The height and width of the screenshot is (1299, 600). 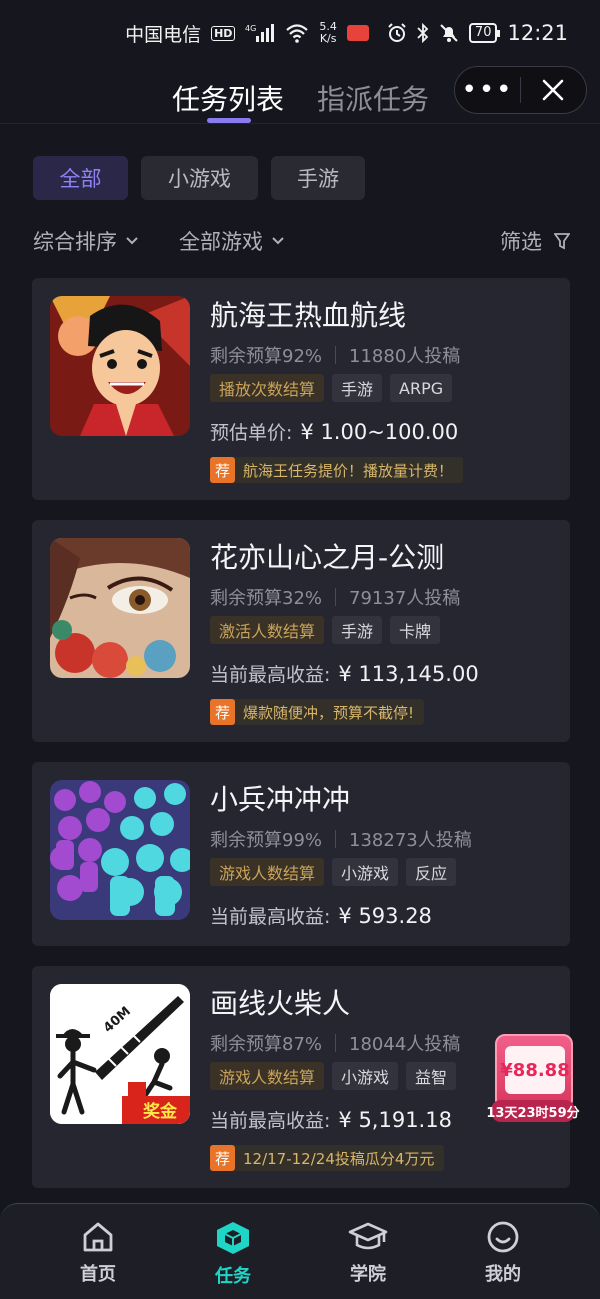 What do you see at coordinates (98, 1253) in the screenshot?
I see `nav-home: 首页` at bounding box center [98, 1253].